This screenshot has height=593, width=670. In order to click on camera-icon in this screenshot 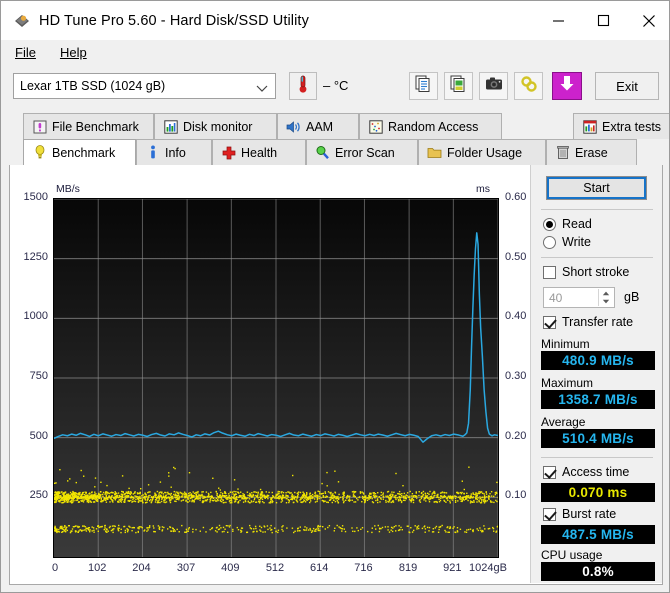, I will do `click(494, 86)`.